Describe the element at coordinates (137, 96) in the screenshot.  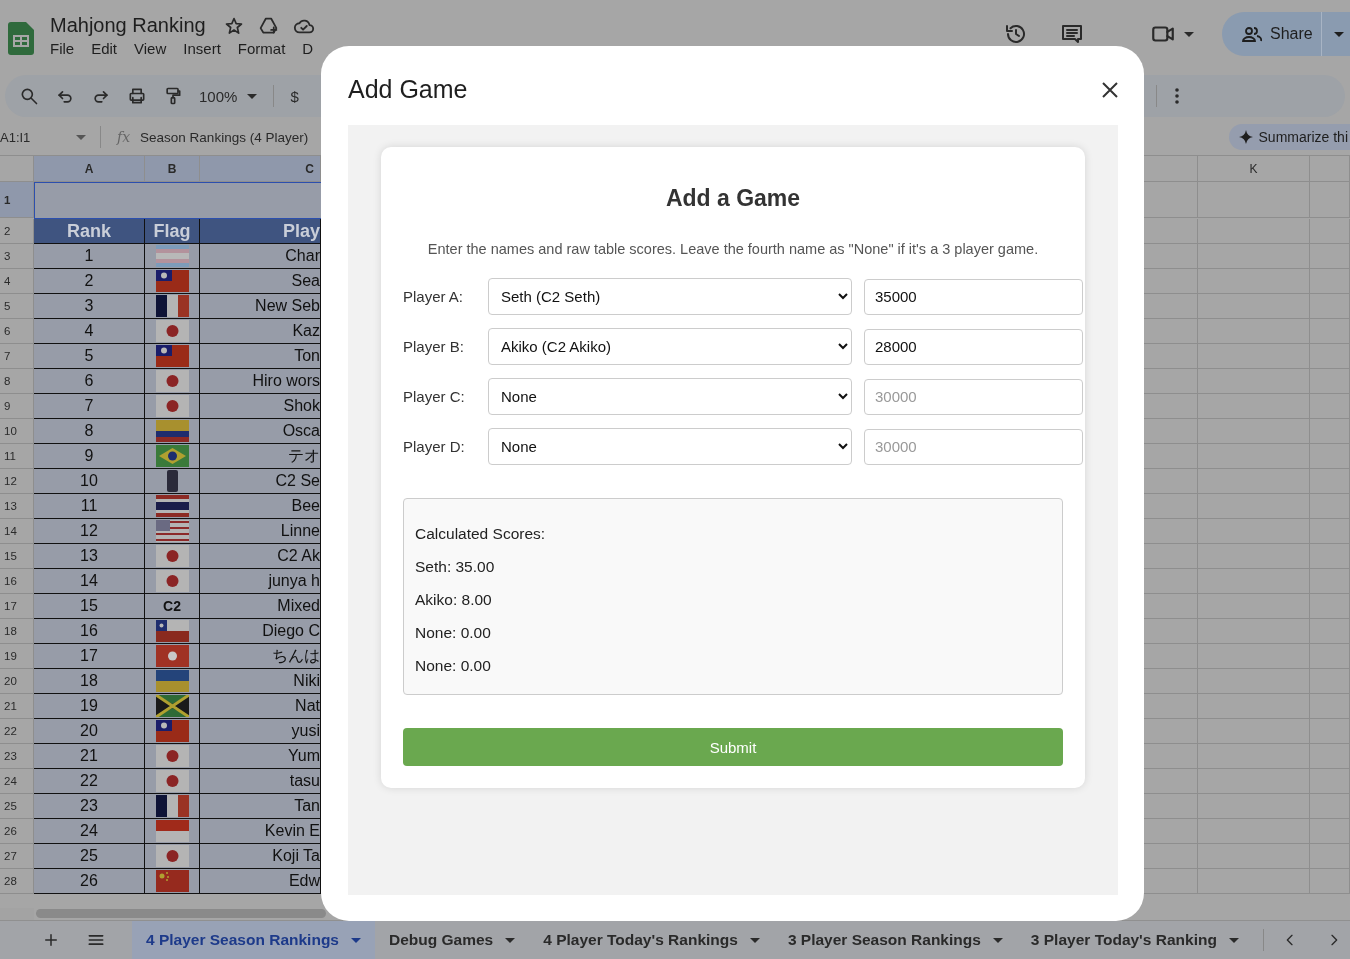
I see `print-icon` at that location.